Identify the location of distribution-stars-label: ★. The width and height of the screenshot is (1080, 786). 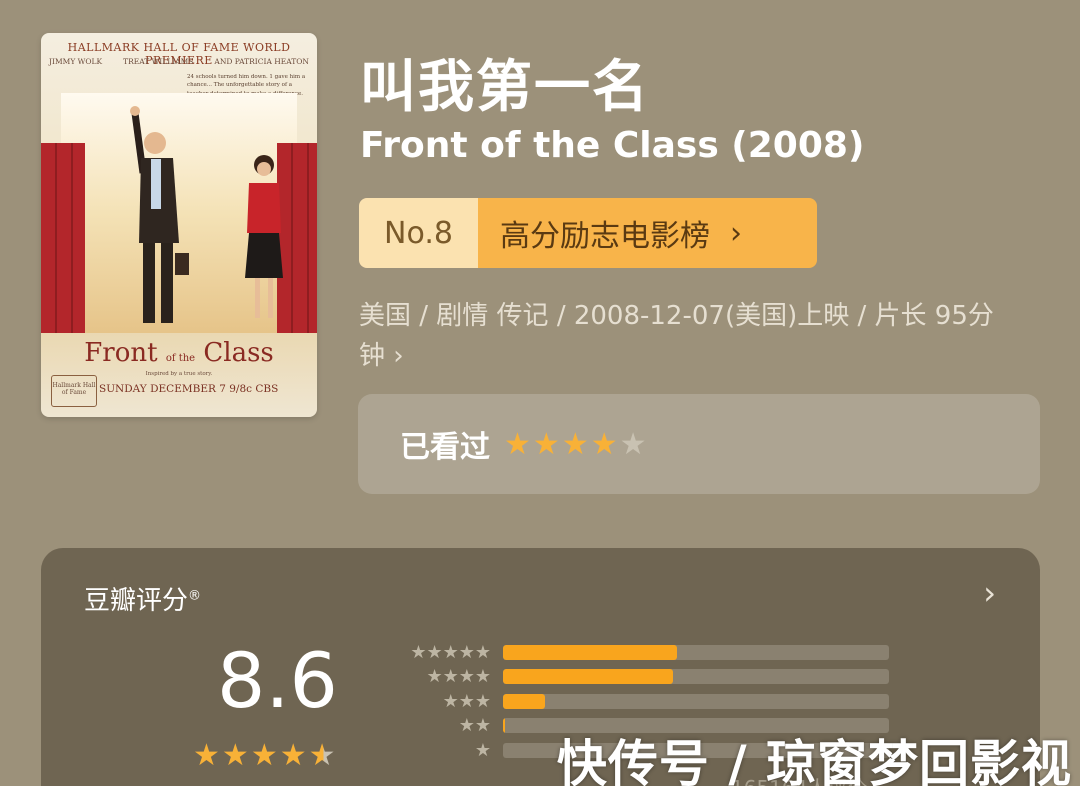
(482, 750).